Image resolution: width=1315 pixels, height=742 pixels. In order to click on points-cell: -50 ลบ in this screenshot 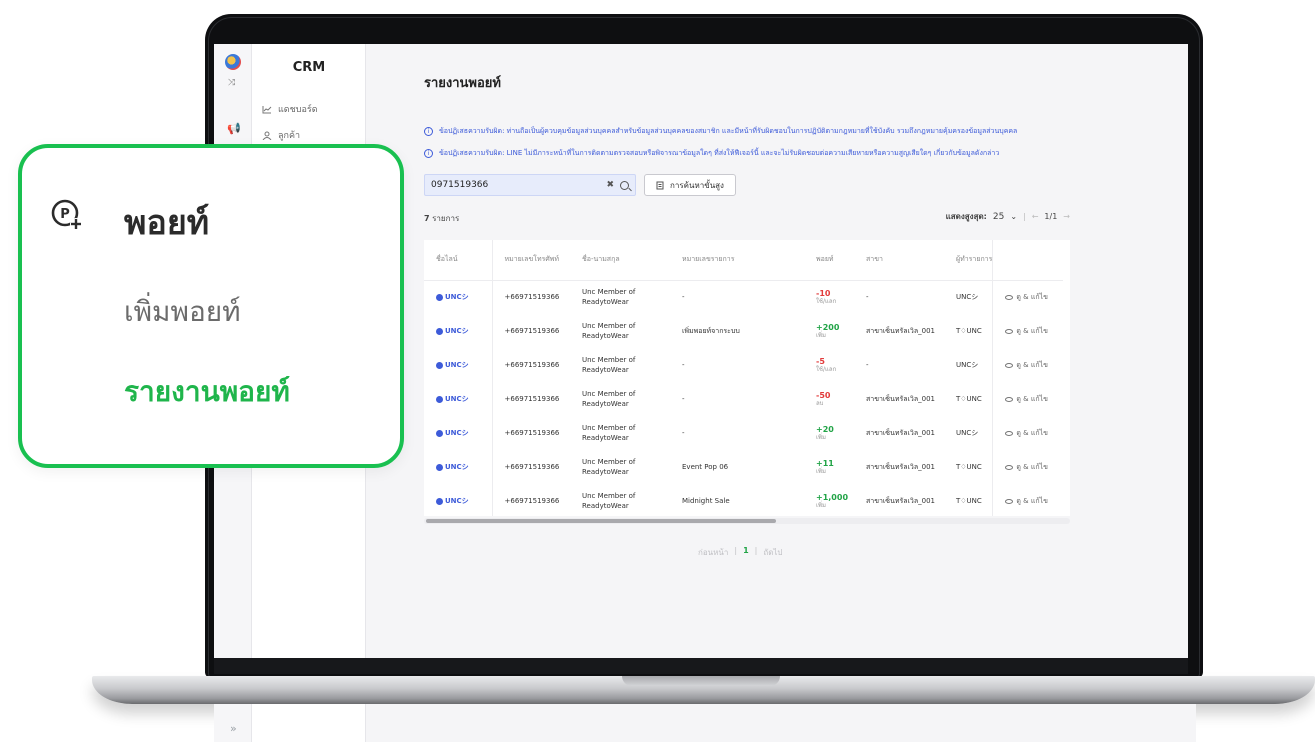, I will do `click(823, 398)`.